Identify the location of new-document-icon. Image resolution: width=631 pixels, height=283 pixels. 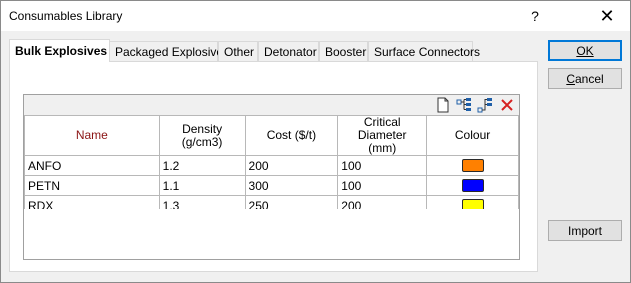
(443, 105).